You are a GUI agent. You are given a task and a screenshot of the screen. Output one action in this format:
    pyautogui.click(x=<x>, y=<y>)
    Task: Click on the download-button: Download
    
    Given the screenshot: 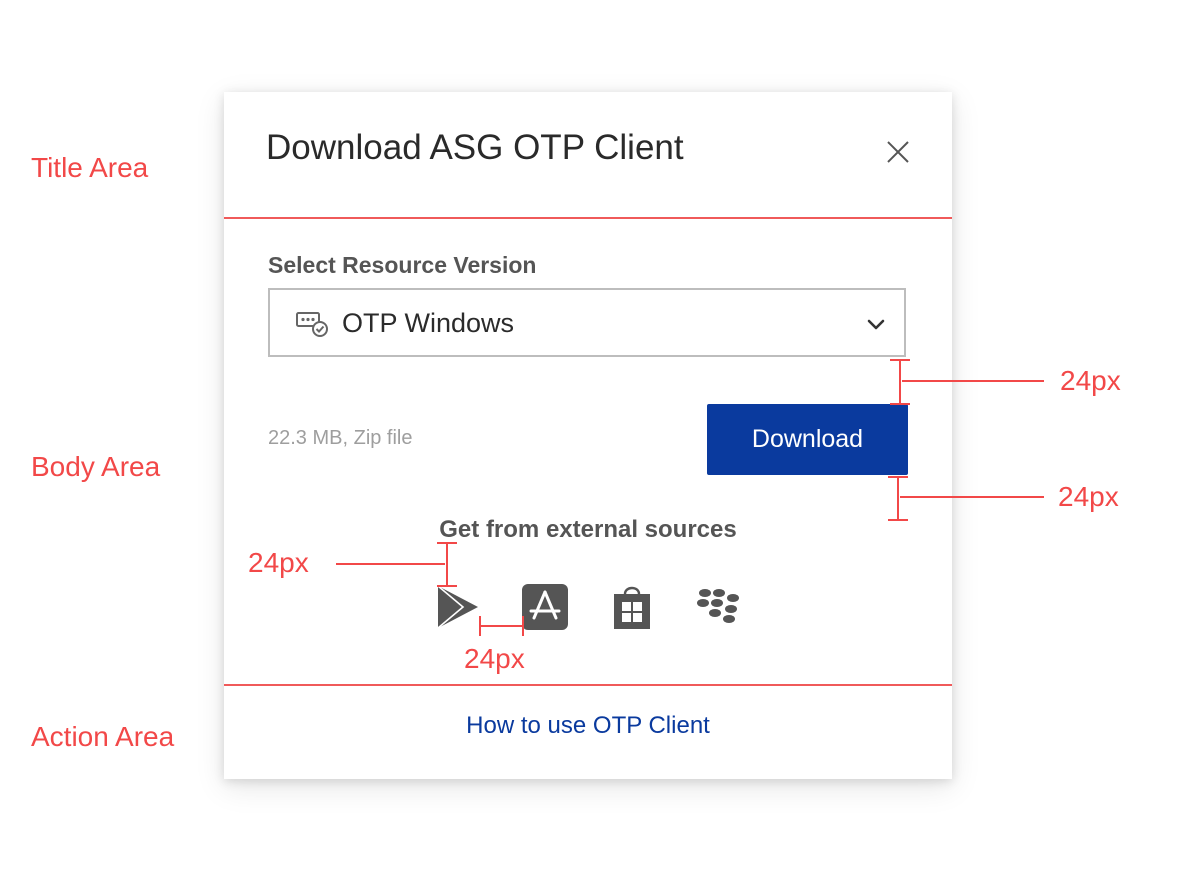 What is the action you would take?
    pyautogui.click(x=807, y=439)
    